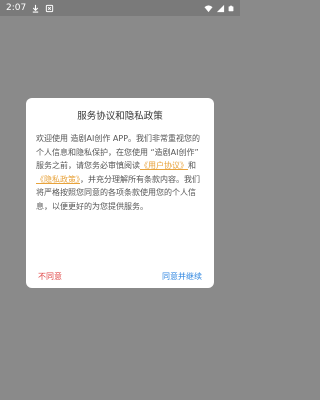  What do you see at coordinates (231, 8) in the screenshot?
I see `battery-icon` at bounding box center [231, 8].